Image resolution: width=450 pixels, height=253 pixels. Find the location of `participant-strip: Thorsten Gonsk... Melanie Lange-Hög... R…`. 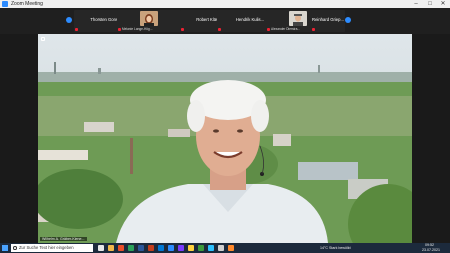

participant-strip: Thorsten Gonsk... Melanie Lange-Hög... R… is located at coordinates (225, 21).